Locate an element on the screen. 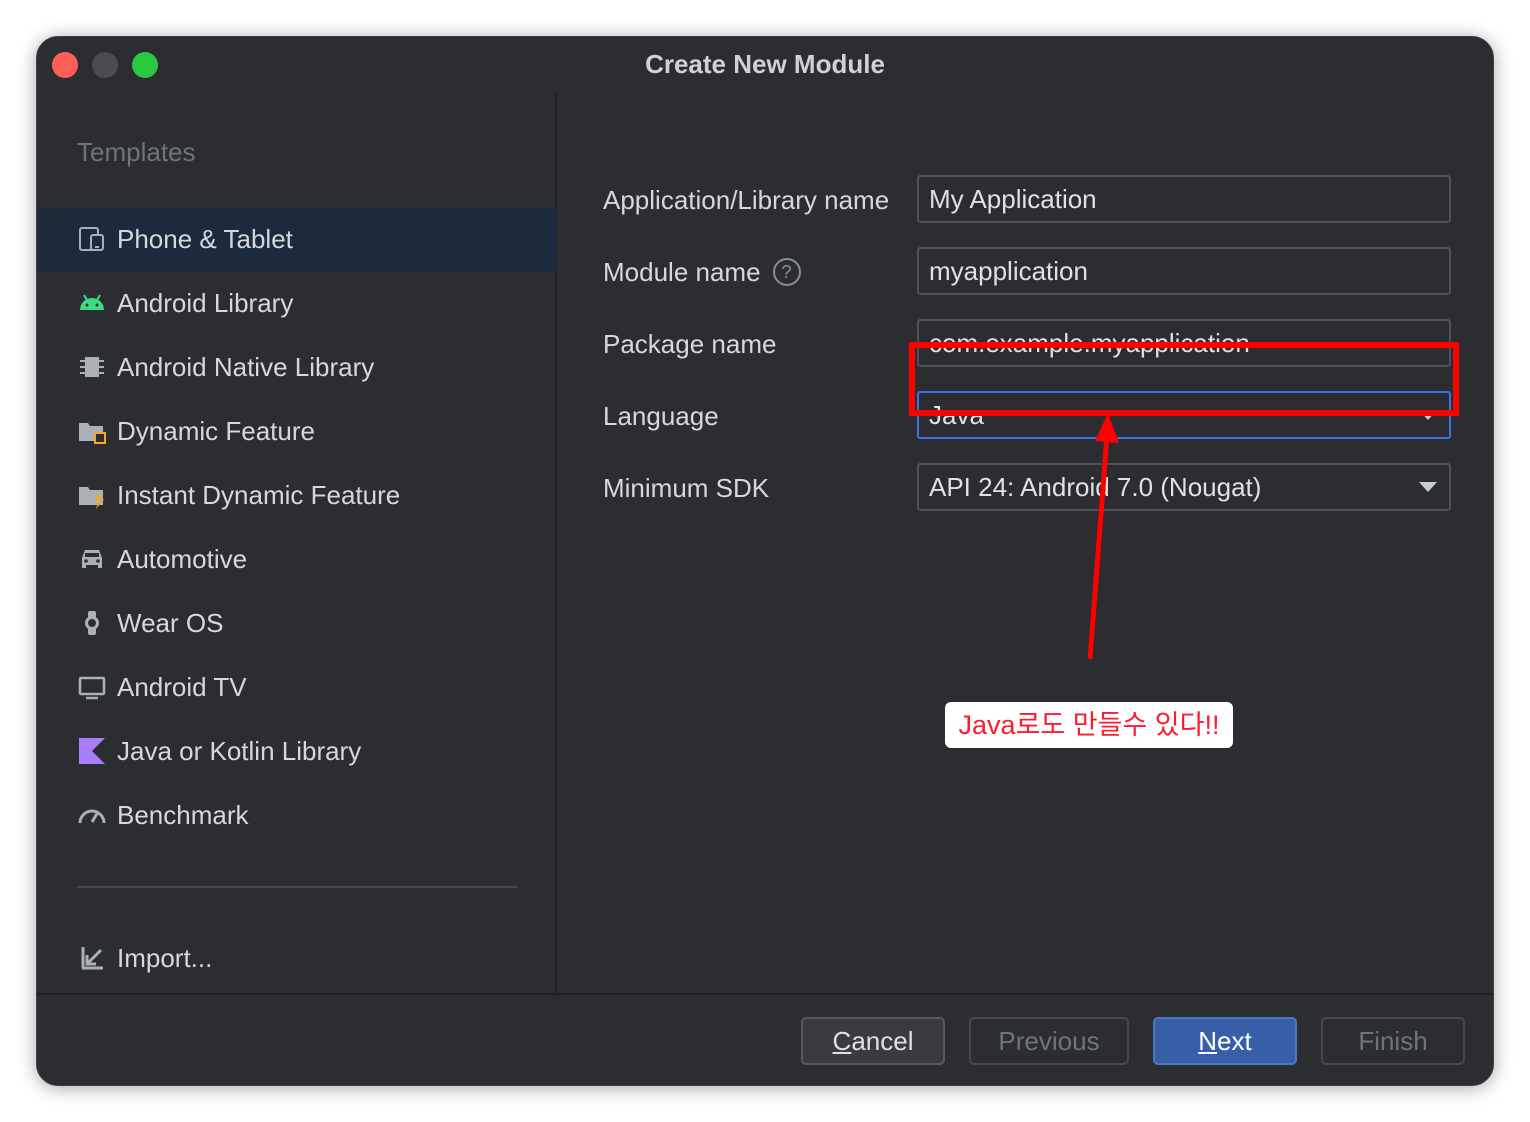  module-name-label-wrap: Module name ? is located at coordinates (702, 272).